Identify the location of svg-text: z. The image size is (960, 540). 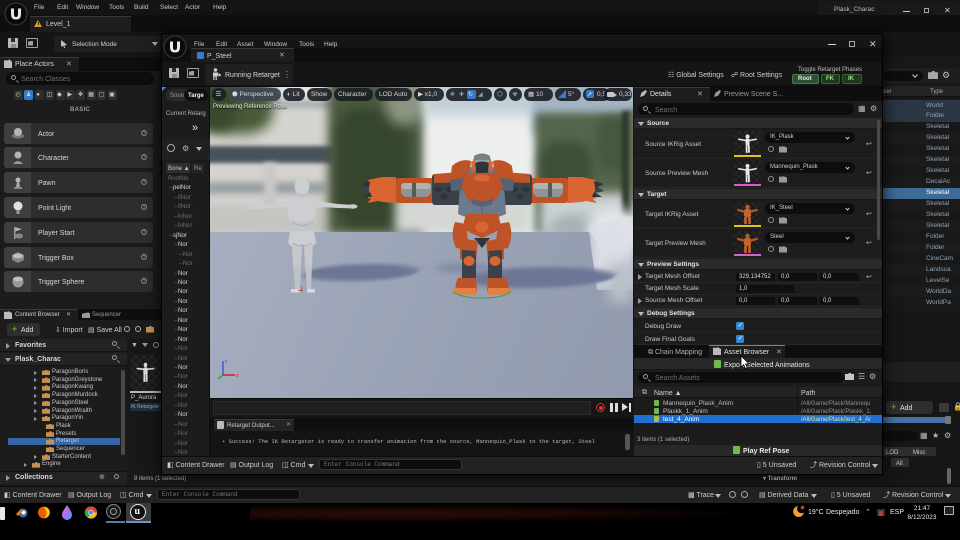
(226, 362).